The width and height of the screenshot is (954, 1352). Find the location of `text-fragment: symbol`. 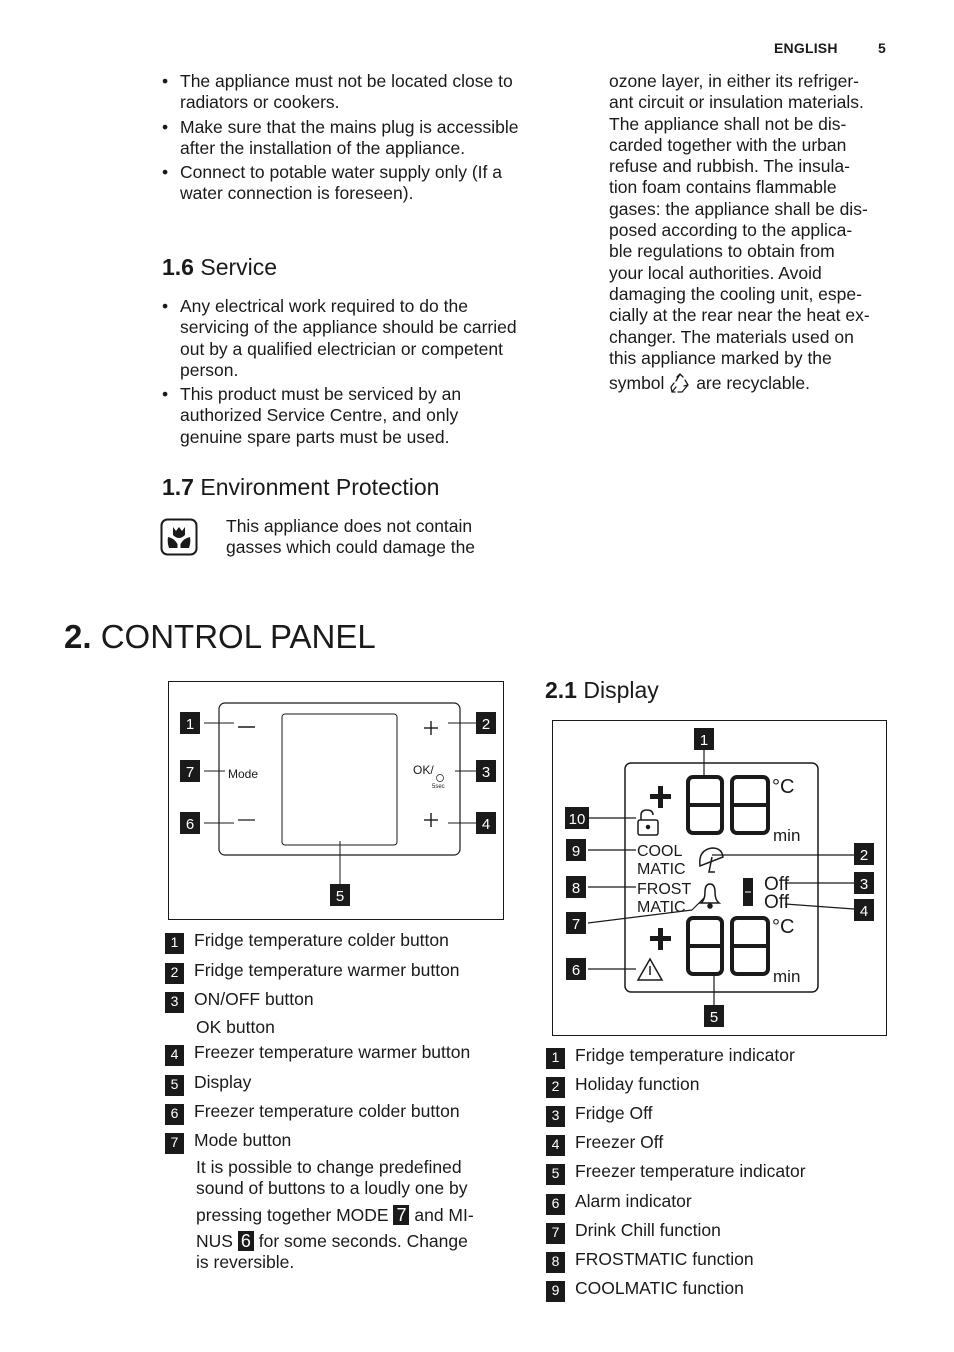

text-fragment: symbol is located at coordinates (637, 383).